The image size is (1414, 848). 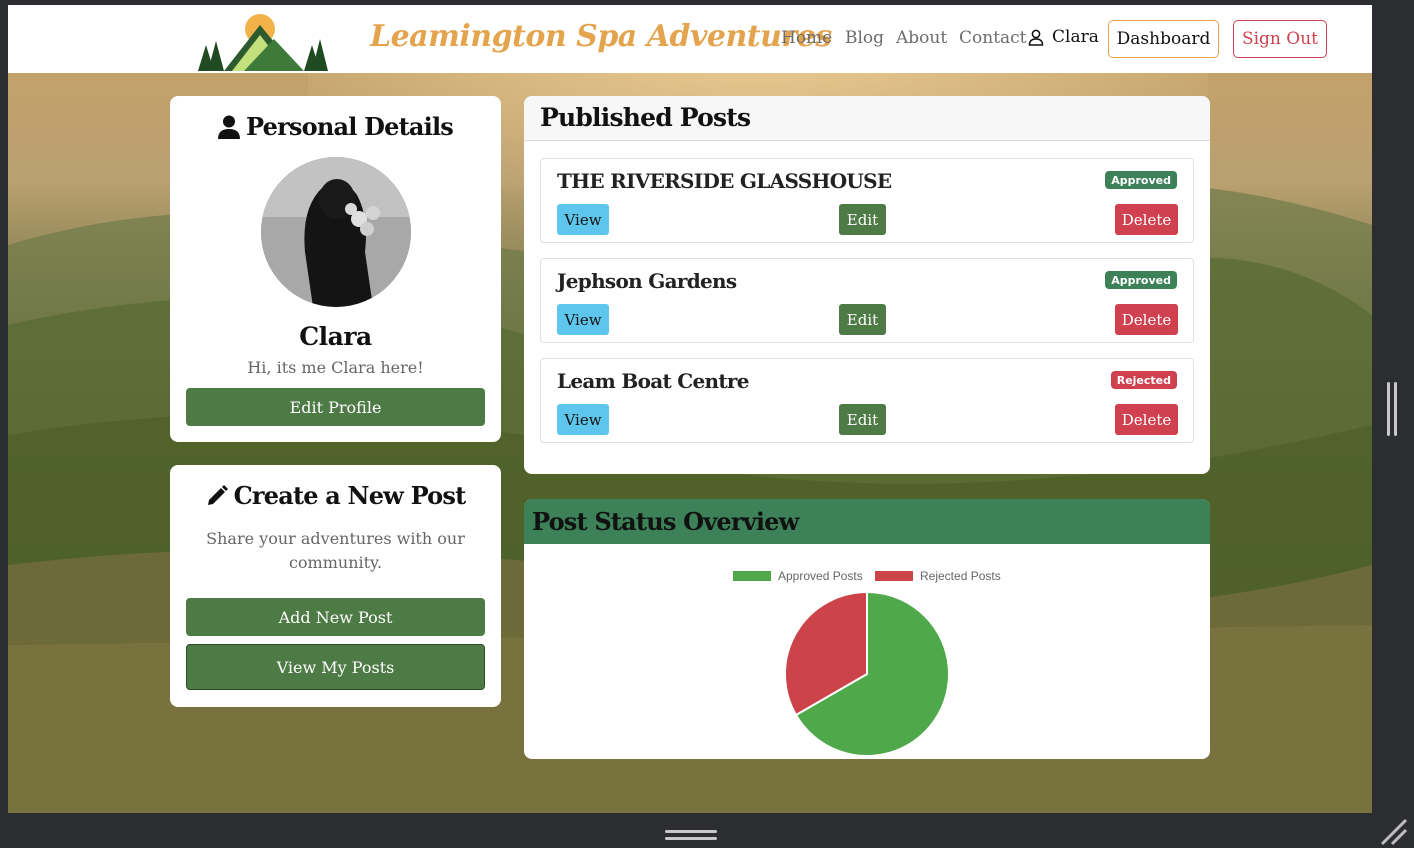 I want to click on nav-user: Clara, so click(x=1063, y=37).